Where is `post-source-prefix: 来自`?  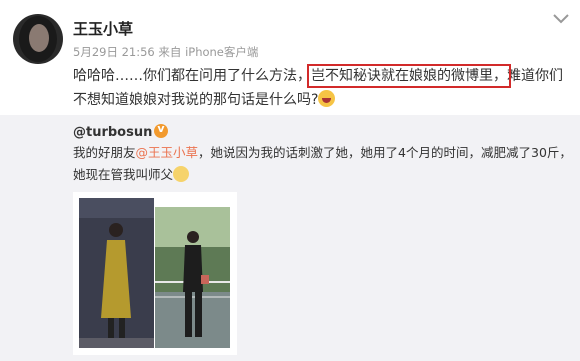
post-source-prefix: 来自 is located at coordinates (170, 52).